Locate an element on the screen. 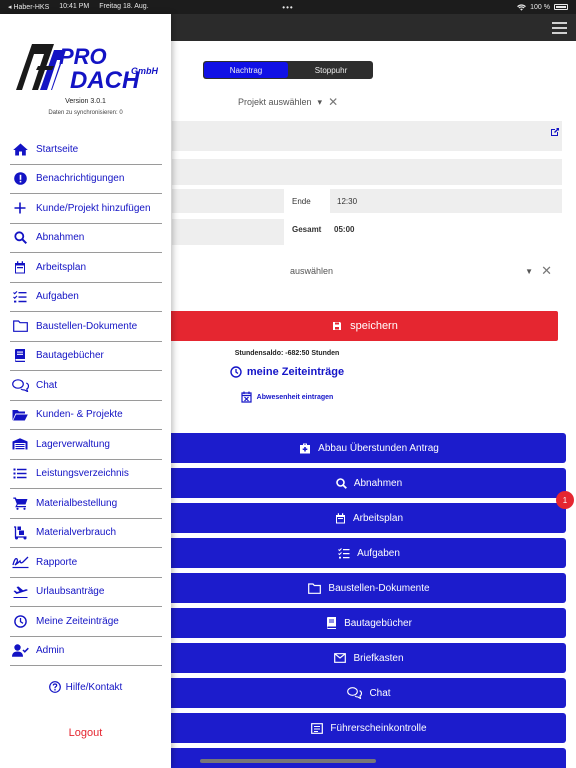 Image resolution: width=576 pixels, height=768 pixels. mail-icon is located at coordinates (340, 658).